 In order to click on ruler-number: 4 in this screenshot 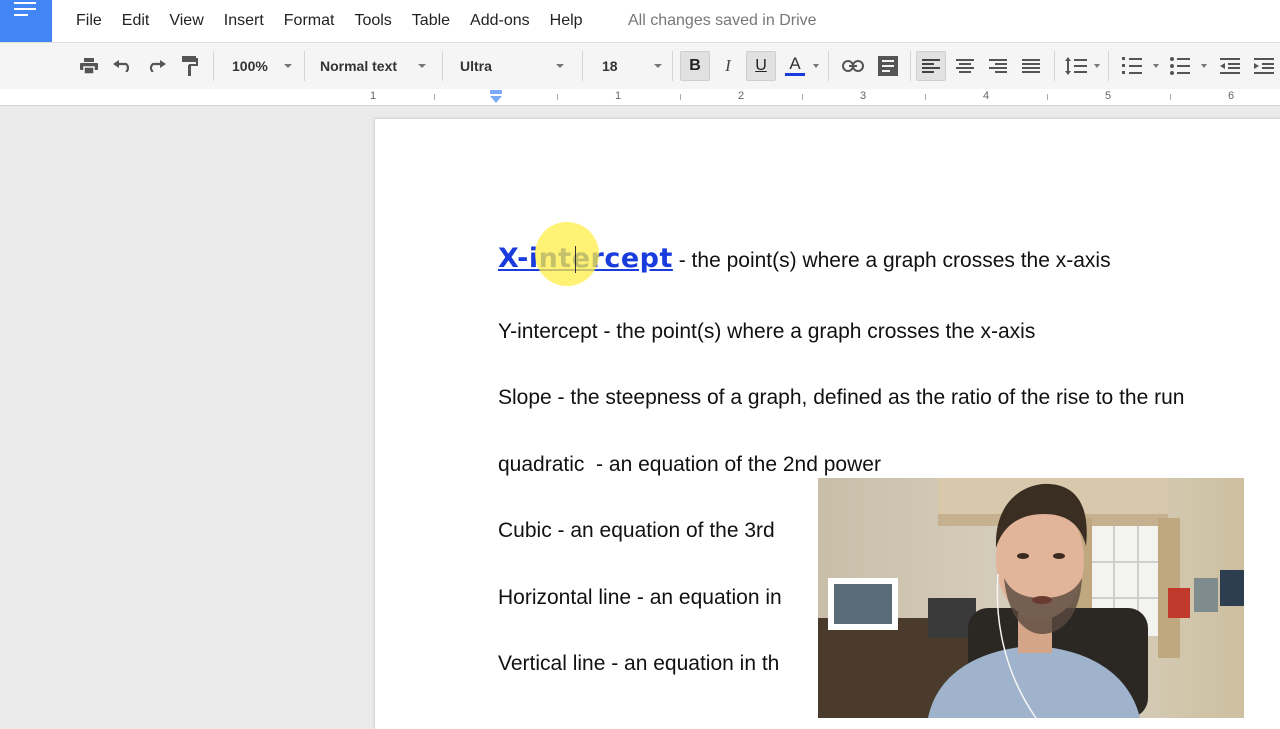, I will do `click(986, 96)`.